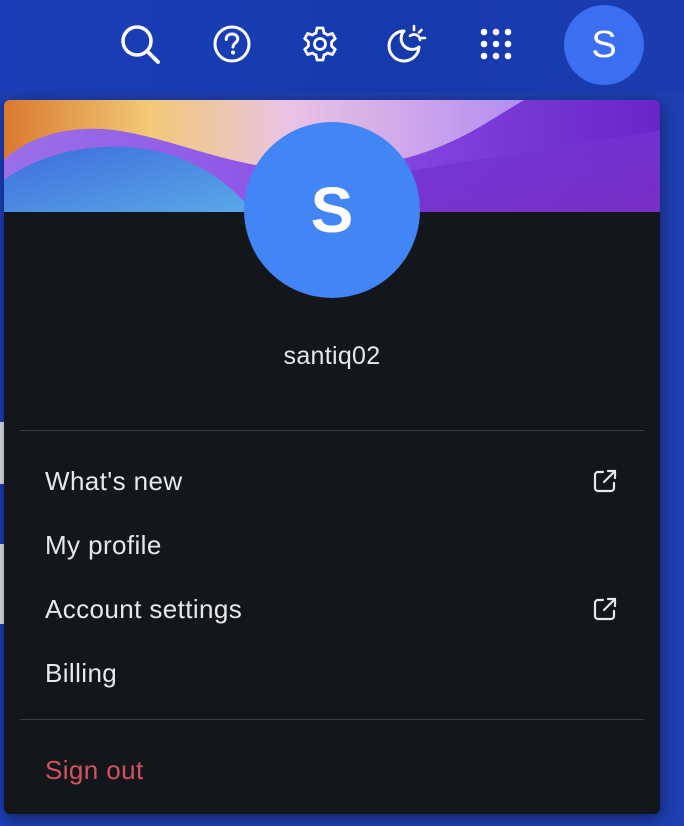 The height and width of the screenshot is (826, 684). I want to click on user-avatar-button: S, so click(604, 45).